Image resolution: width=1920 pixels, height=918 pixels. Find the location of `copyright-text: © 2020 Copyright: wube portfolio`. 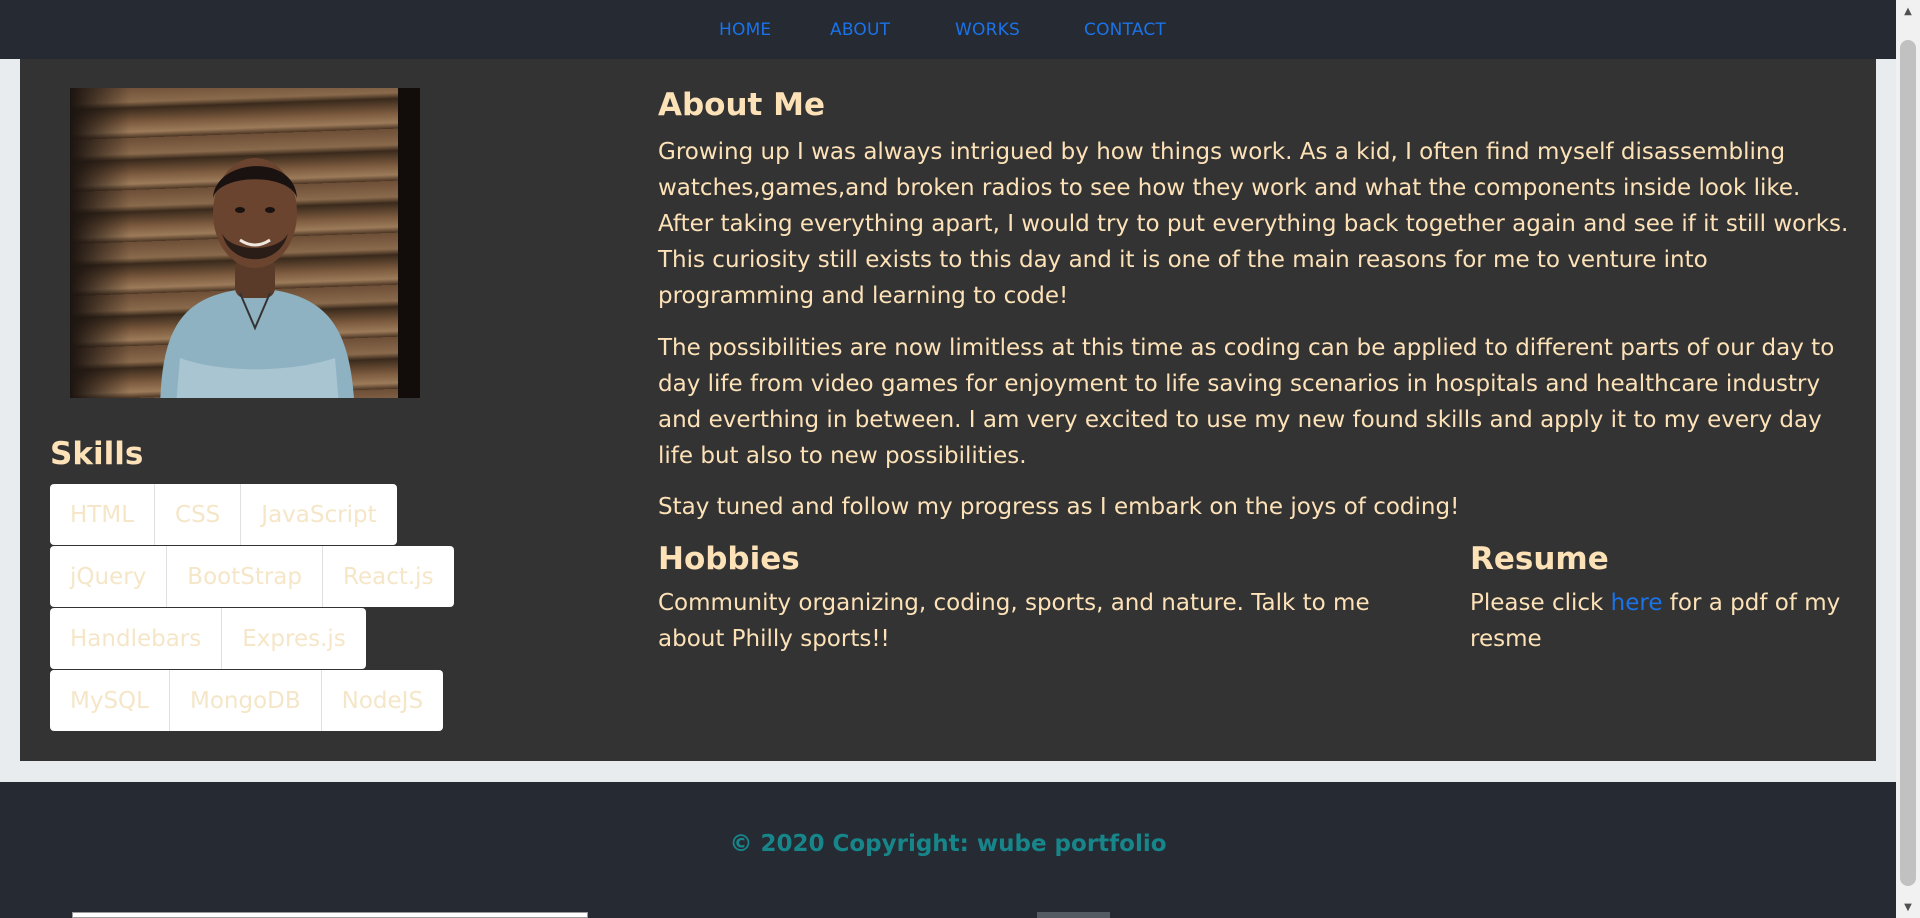

copyright-text: © 2020 Copyright: wube portfolio is located at coordinates (948, 844).